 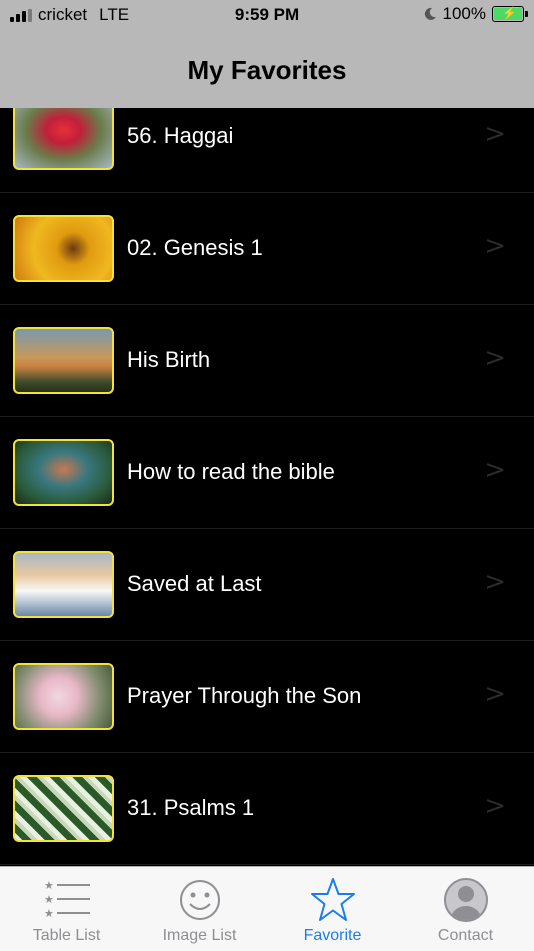 I want to click on tab-image-list: Image List, so click(x=199, y=909).